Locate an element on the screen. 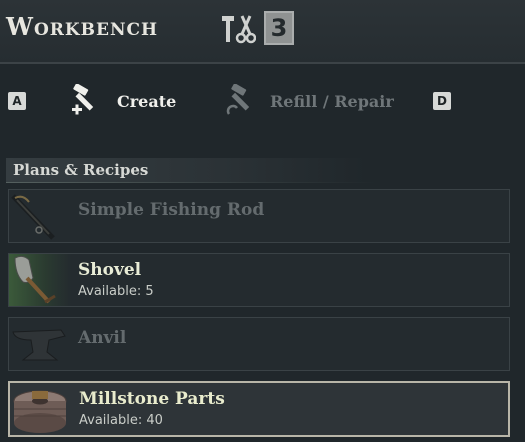  recipe-name: Shovel is located at coordinates (110, 270).